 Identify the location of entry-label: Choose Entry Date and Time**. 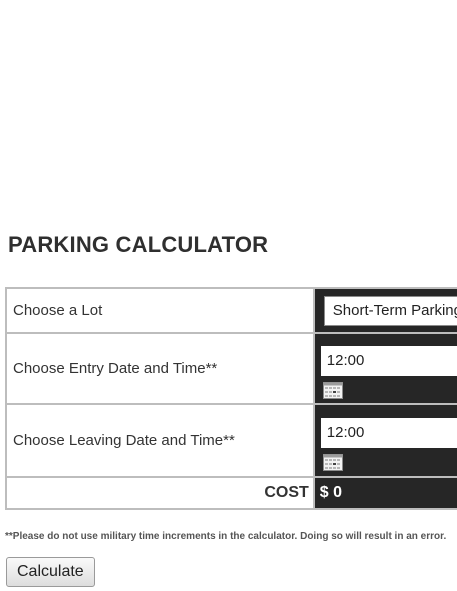
(160, 368).